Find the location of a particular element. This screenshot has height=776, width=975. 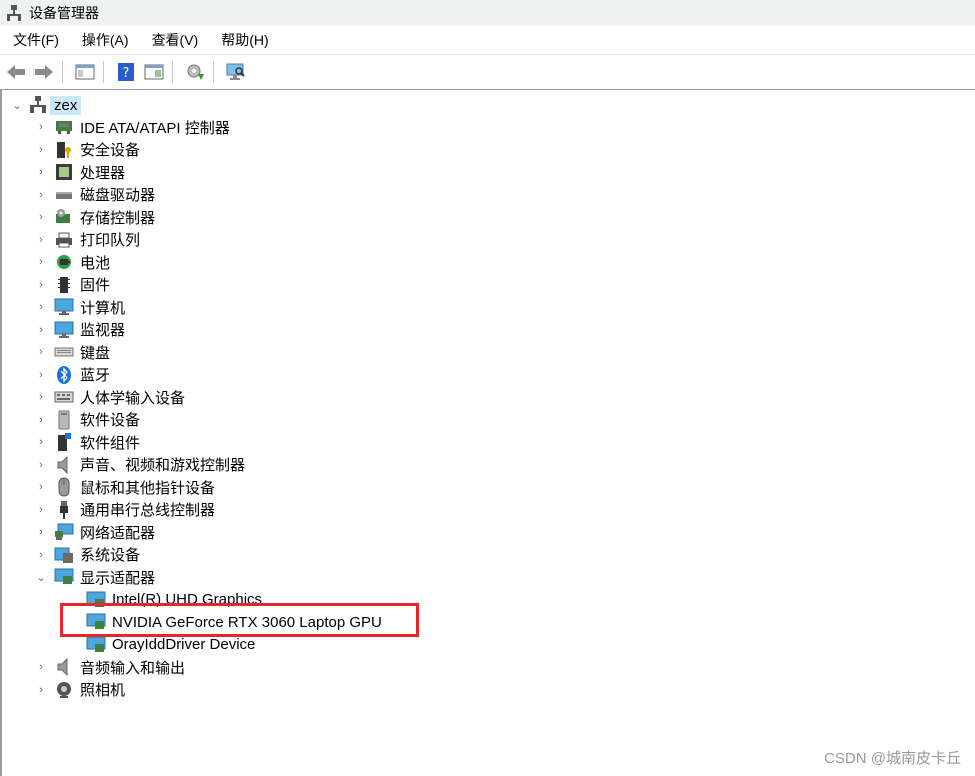

tree-item-bluetooth: › 蓝牙 is located at coordinates (72, 375).